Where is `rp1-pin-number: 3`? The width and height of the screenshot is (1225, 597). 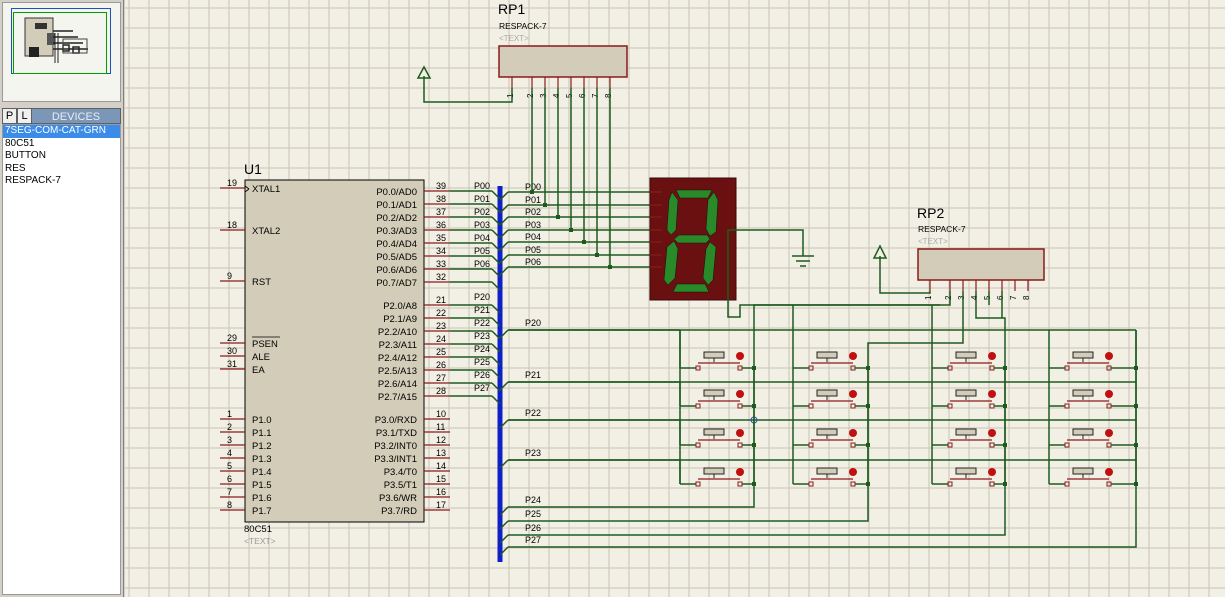 rp1-pin-number: 3 is located at coordinates (543, 95).